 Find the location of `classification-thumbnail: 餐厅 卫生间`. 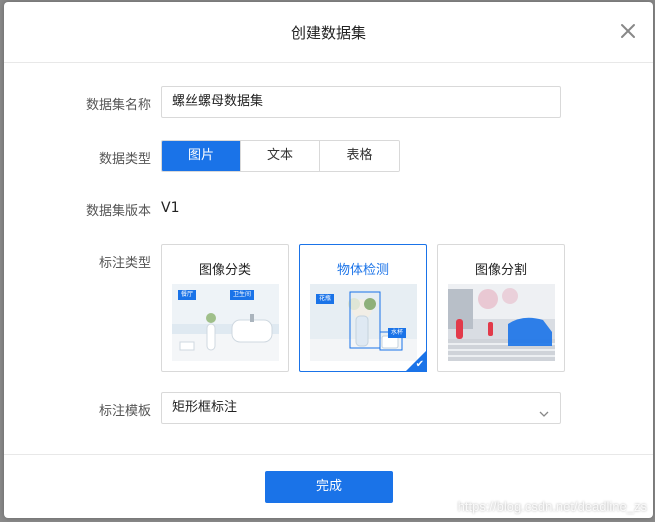

classification-thumbnail: 餐厅 卫生间 is located at coordinates (225, 322).